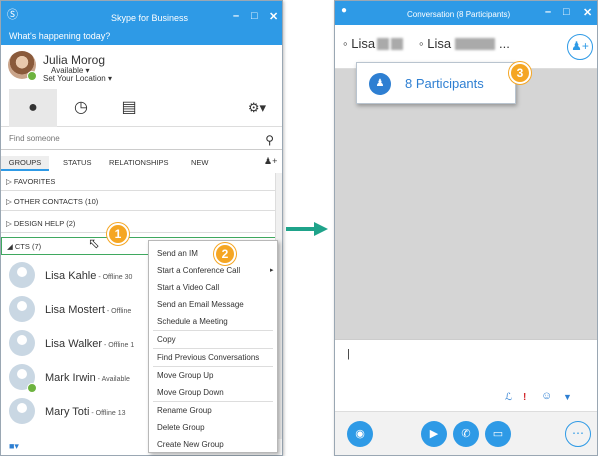 This screenshot has width=598, height=456. Describe the element at coordinates (188, 287) in the screenshot. I see `menu-item-video-call: Start a Video Call` at that location.